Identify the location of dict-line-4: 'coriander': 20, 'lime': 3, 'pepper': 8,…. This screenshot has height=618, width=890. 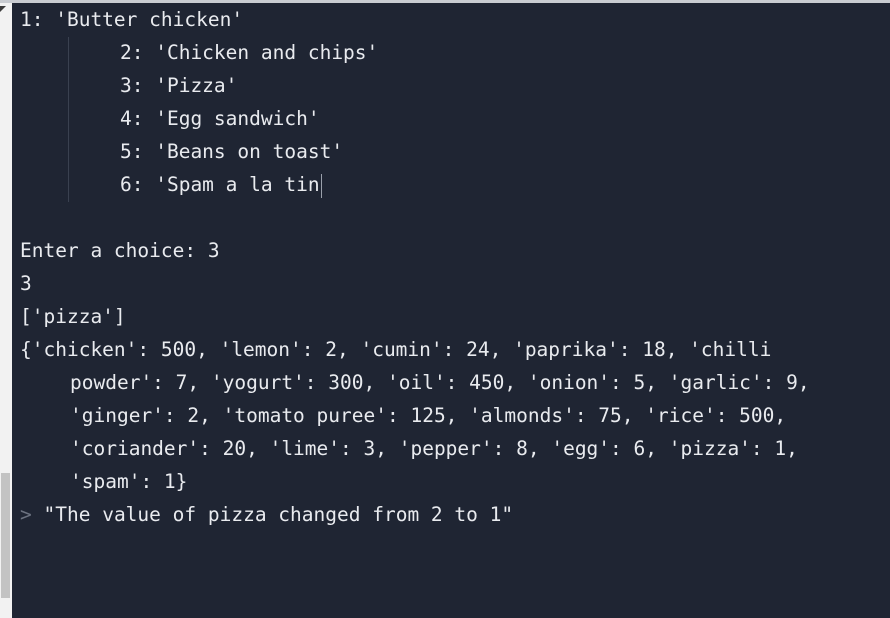
(434, 448).